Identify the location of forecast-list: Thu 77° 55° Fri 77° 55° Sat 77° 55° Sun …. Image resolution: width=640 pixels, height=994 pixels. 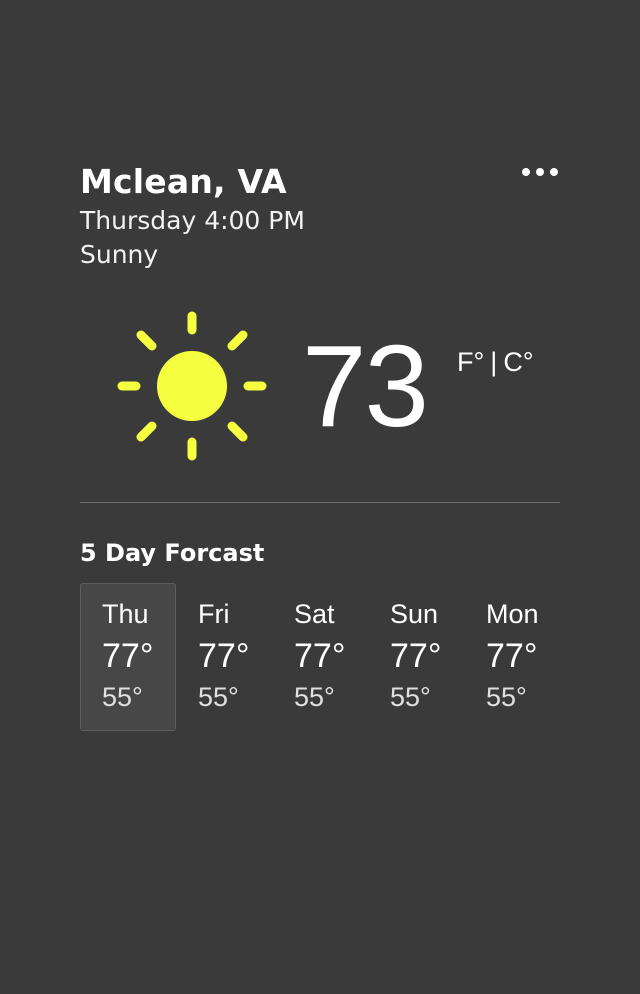
(320, 657).